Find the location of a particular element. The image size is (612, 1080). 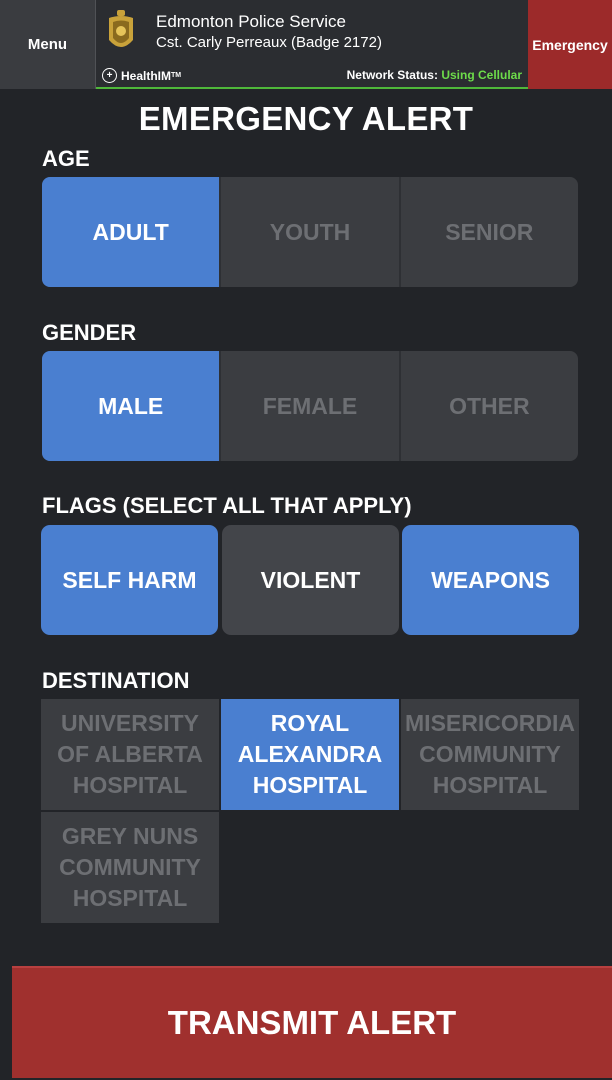

age-selector: ADULT YOUTH SENIOR is located at coordinates (310, 232).